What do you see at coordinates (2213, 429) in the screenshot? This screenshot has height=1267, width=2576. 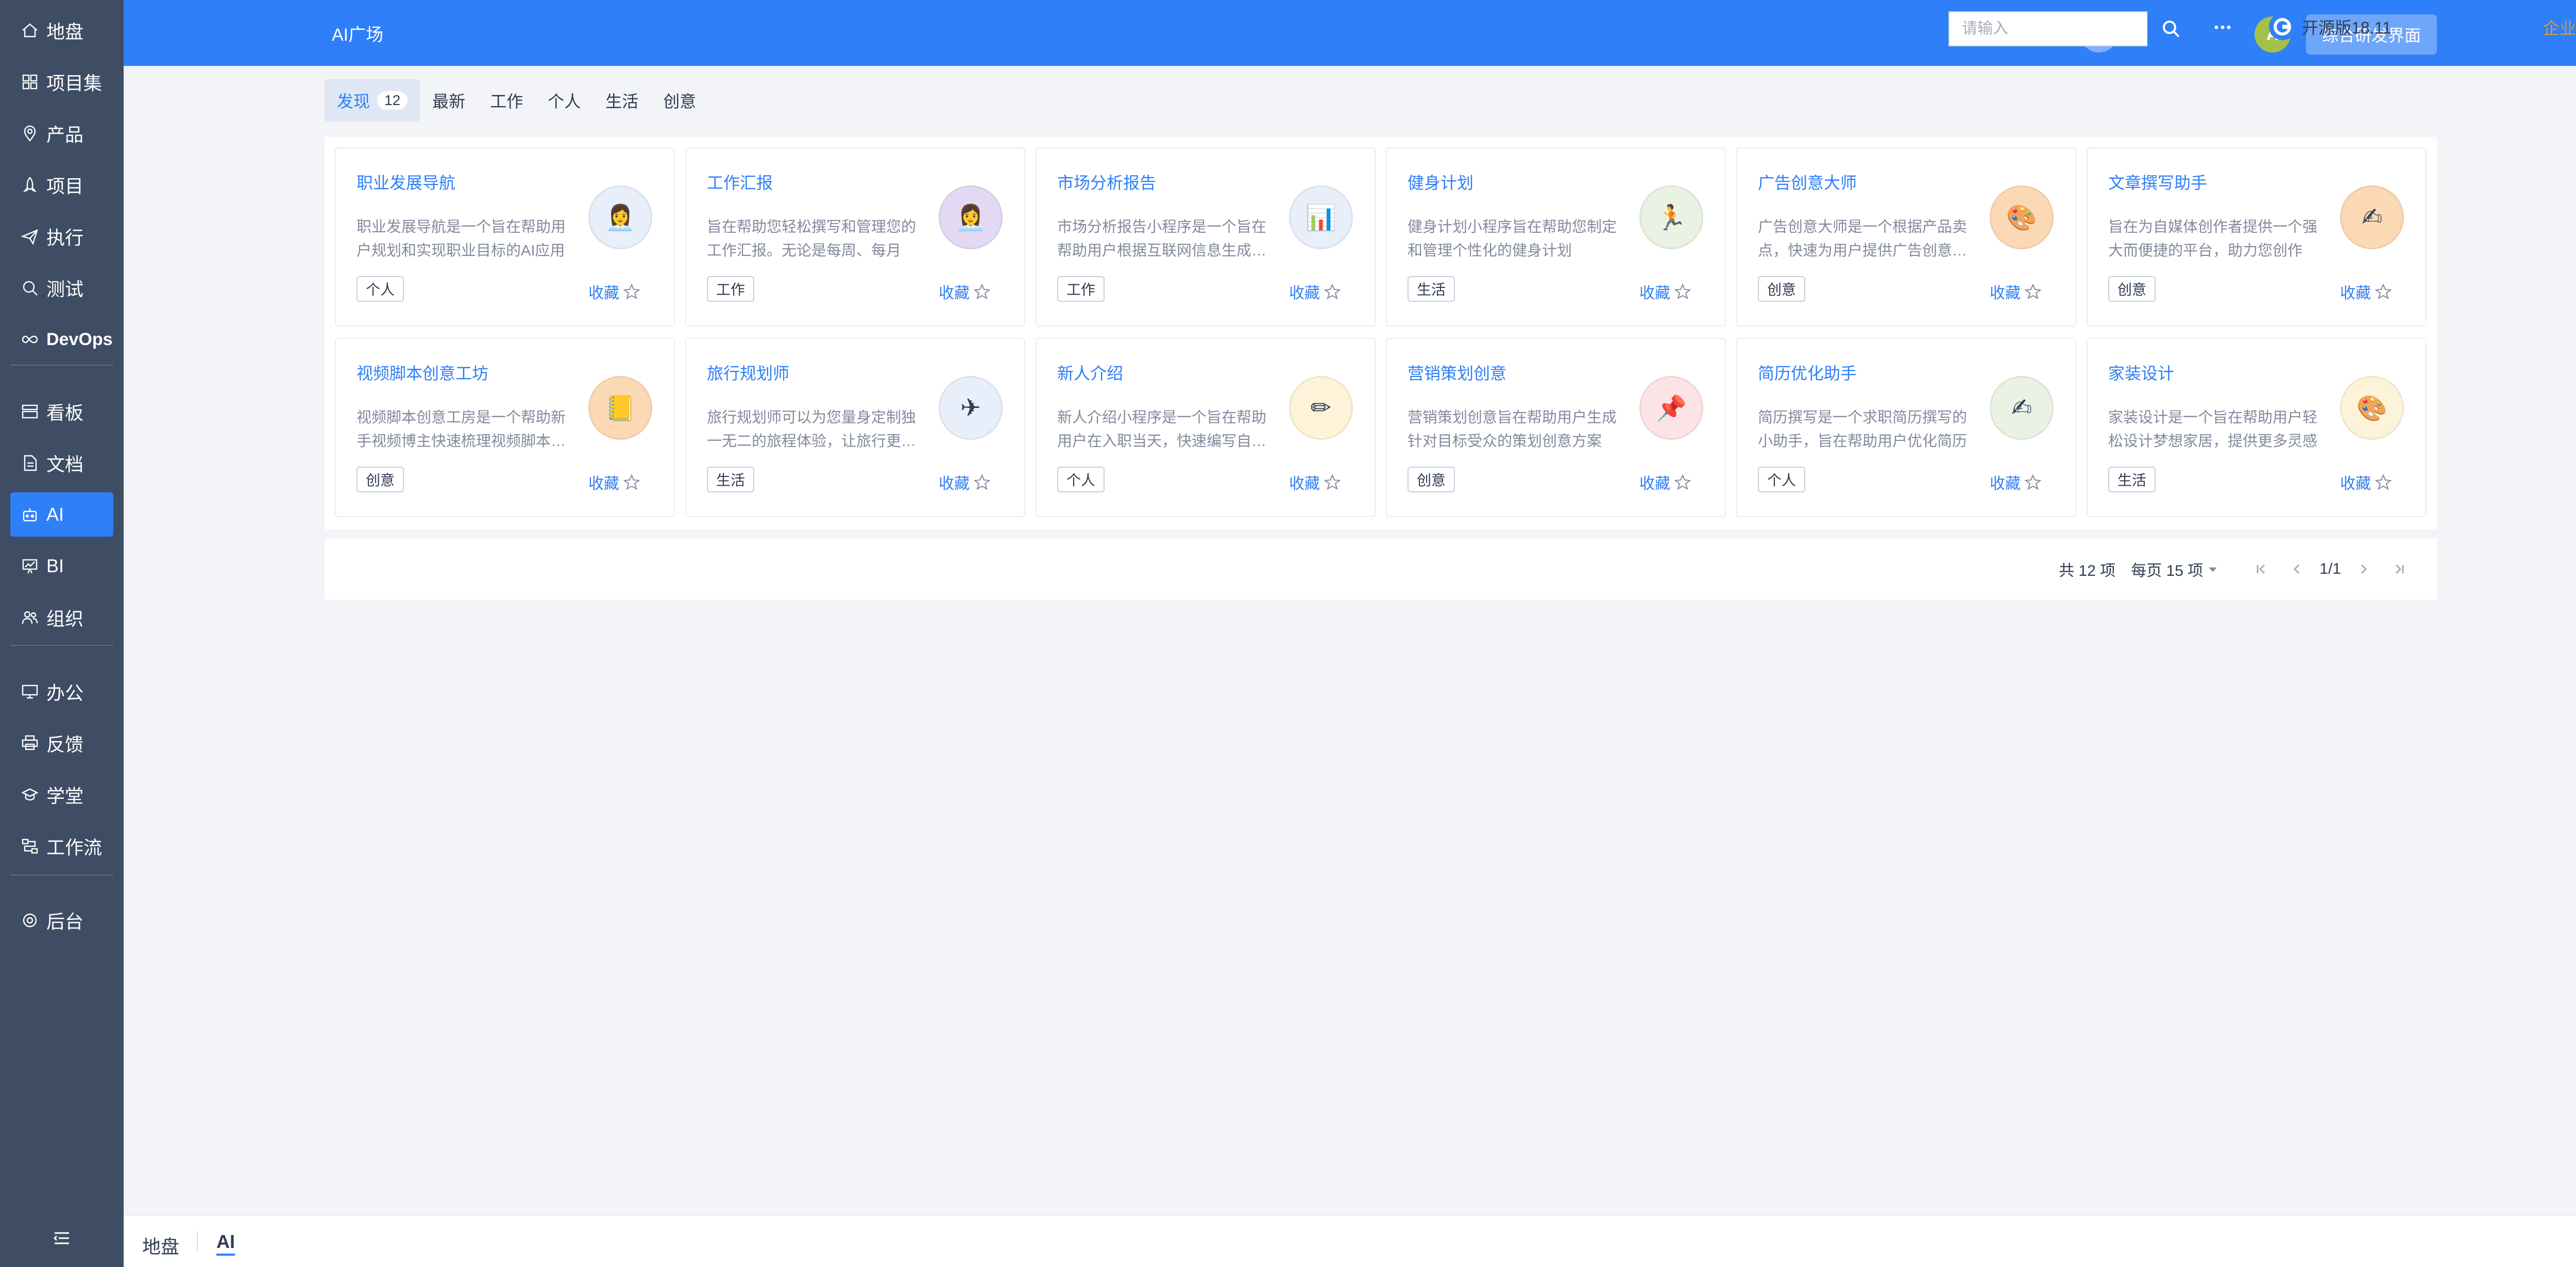 I see `card-description: 家装设计是一个旨在帮助用户轻松设计梦想家居，提供更多灵感` at bounding box center [2213, 429].